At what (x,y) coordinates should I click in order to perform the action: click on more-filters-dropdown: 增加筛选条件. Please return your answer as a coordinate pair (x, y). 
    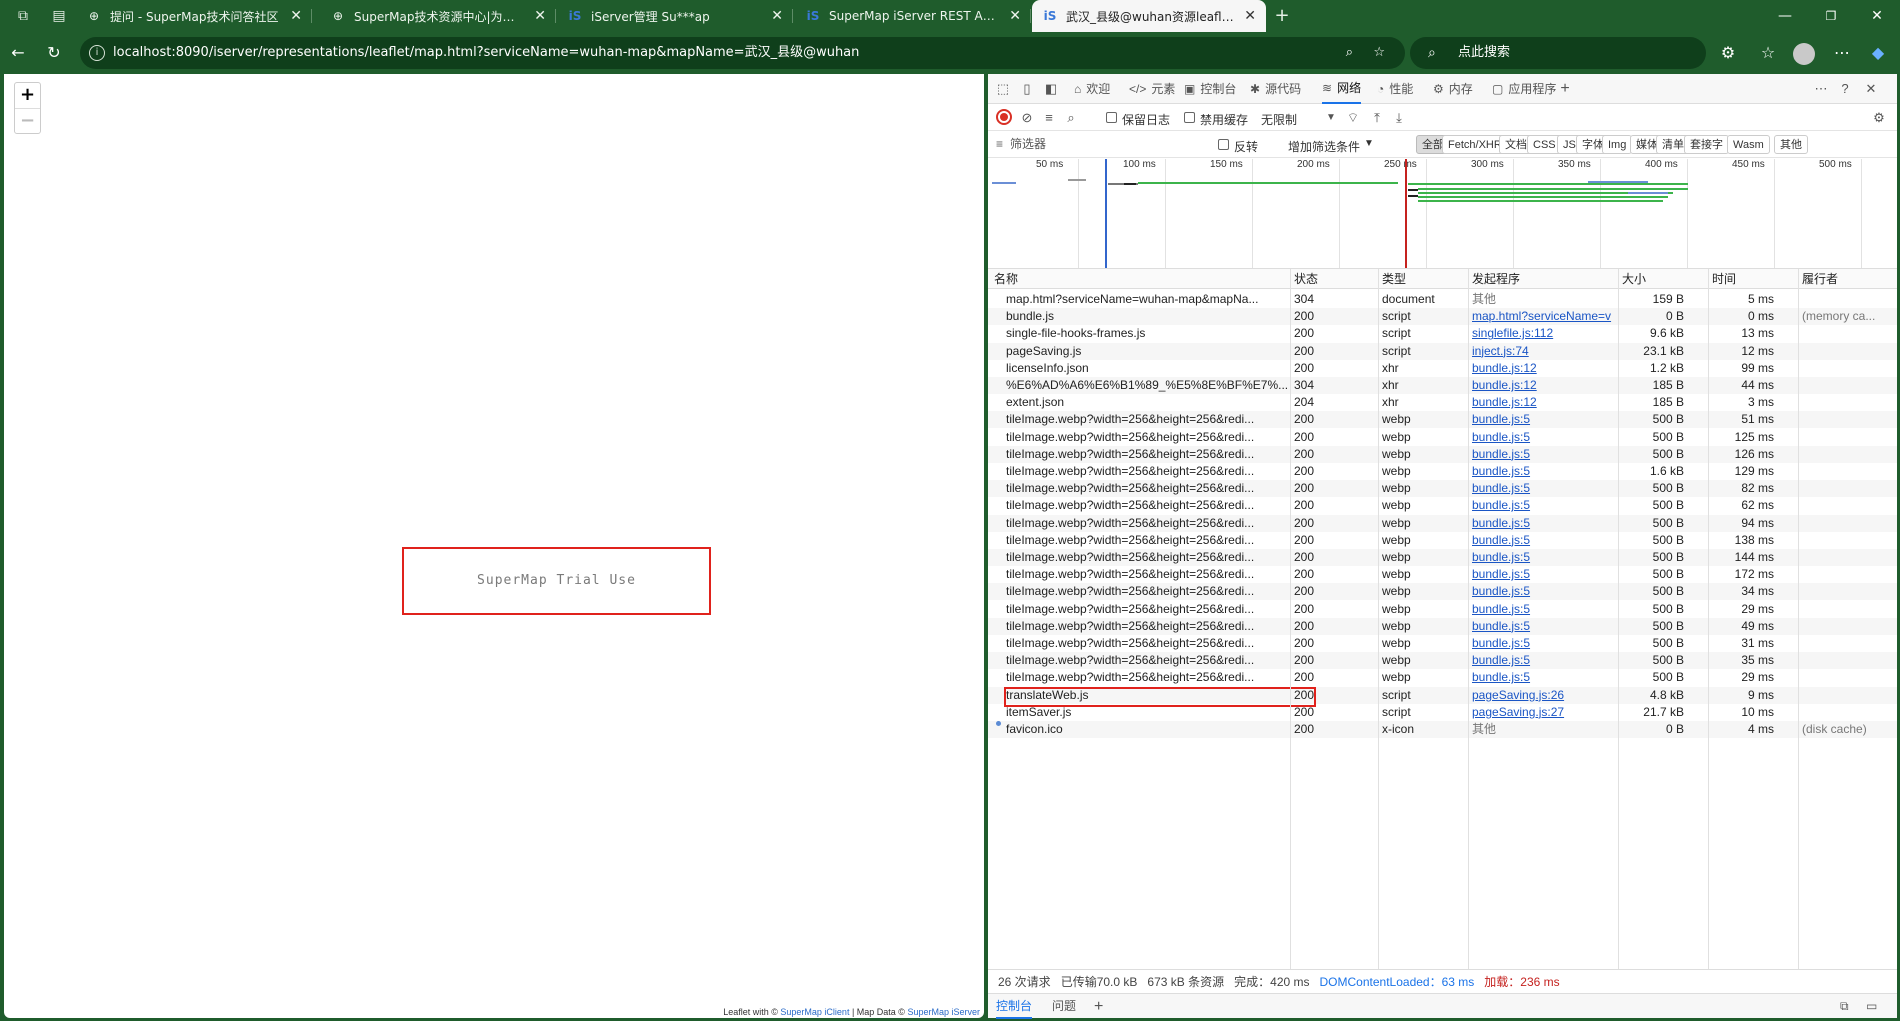
    Looking at the image, I should click on (1324, 146).